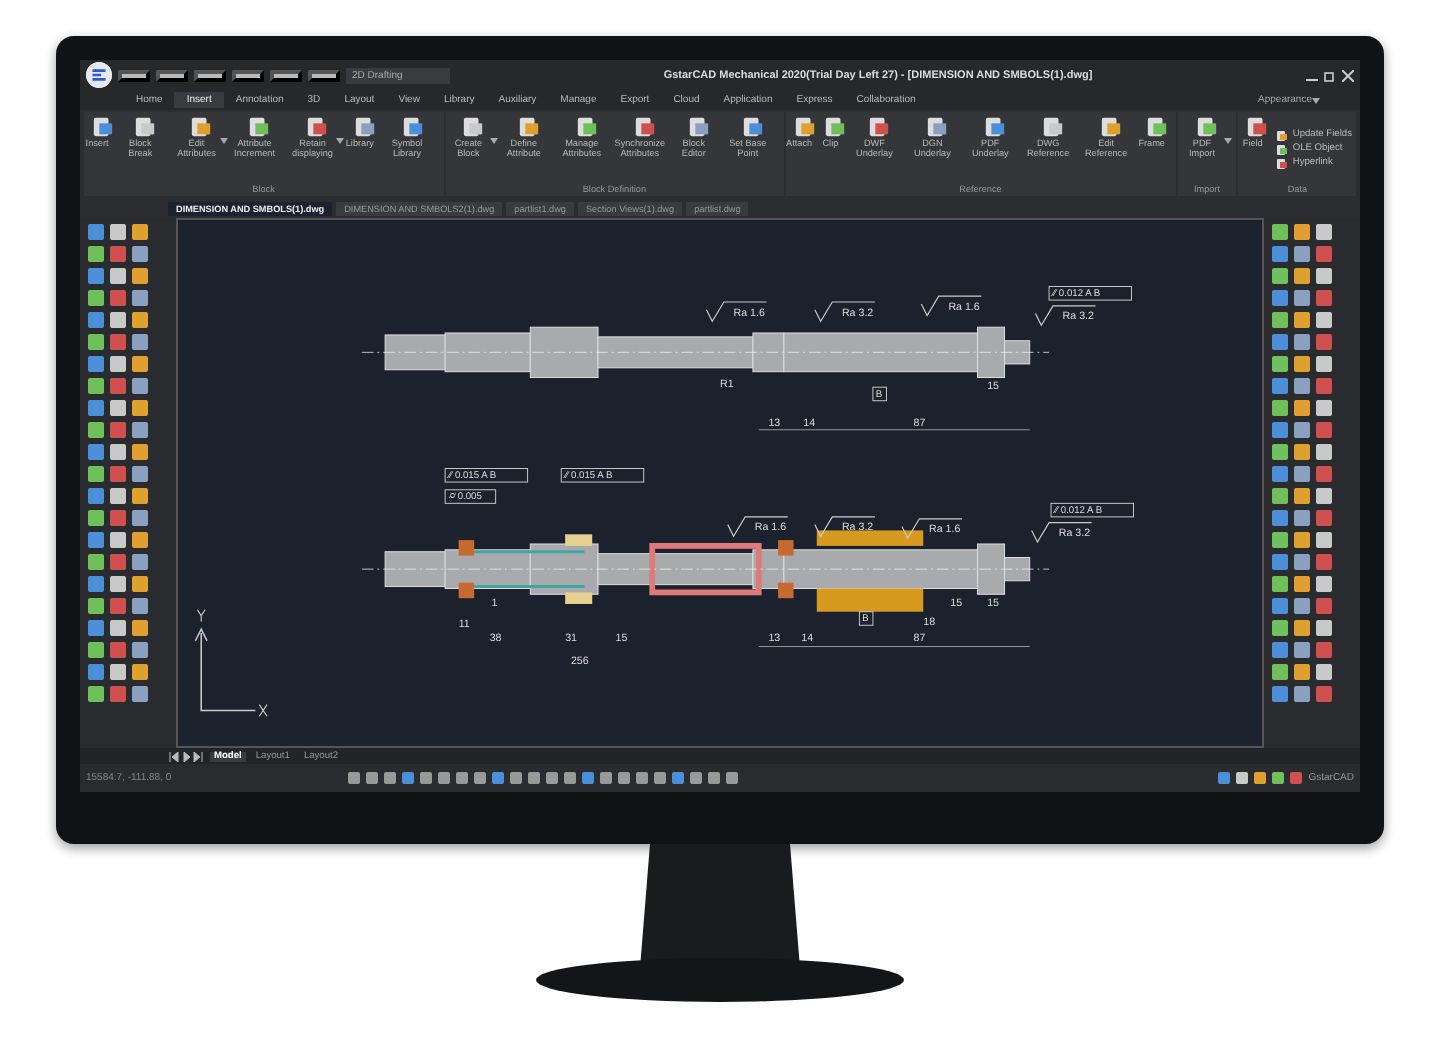 Image resolution: width=1440 pixels, height=1052 pixels. I want to click on ucs-axis-icon, so click(231, 663).